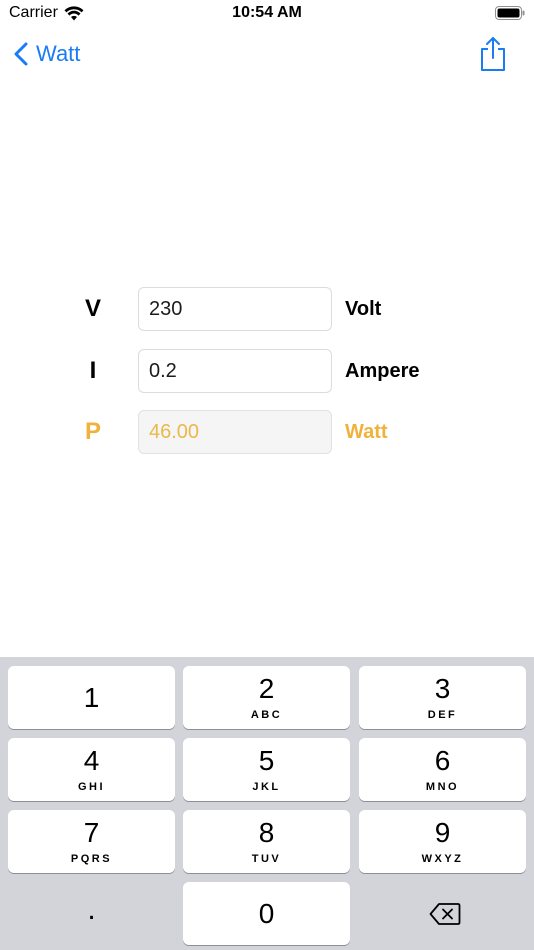 This screenshot has height=950, width=534. Describe the element at coordinates (266, 787) in the screenshot. I see `key-letters: JKL` at that location.